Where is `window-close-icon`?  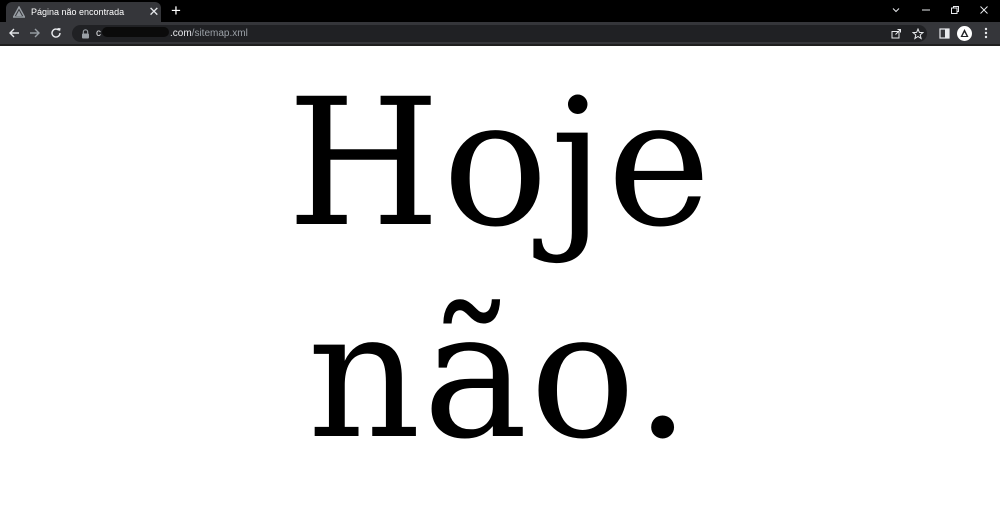
window-close-icon is located at coordinates (984, 10).